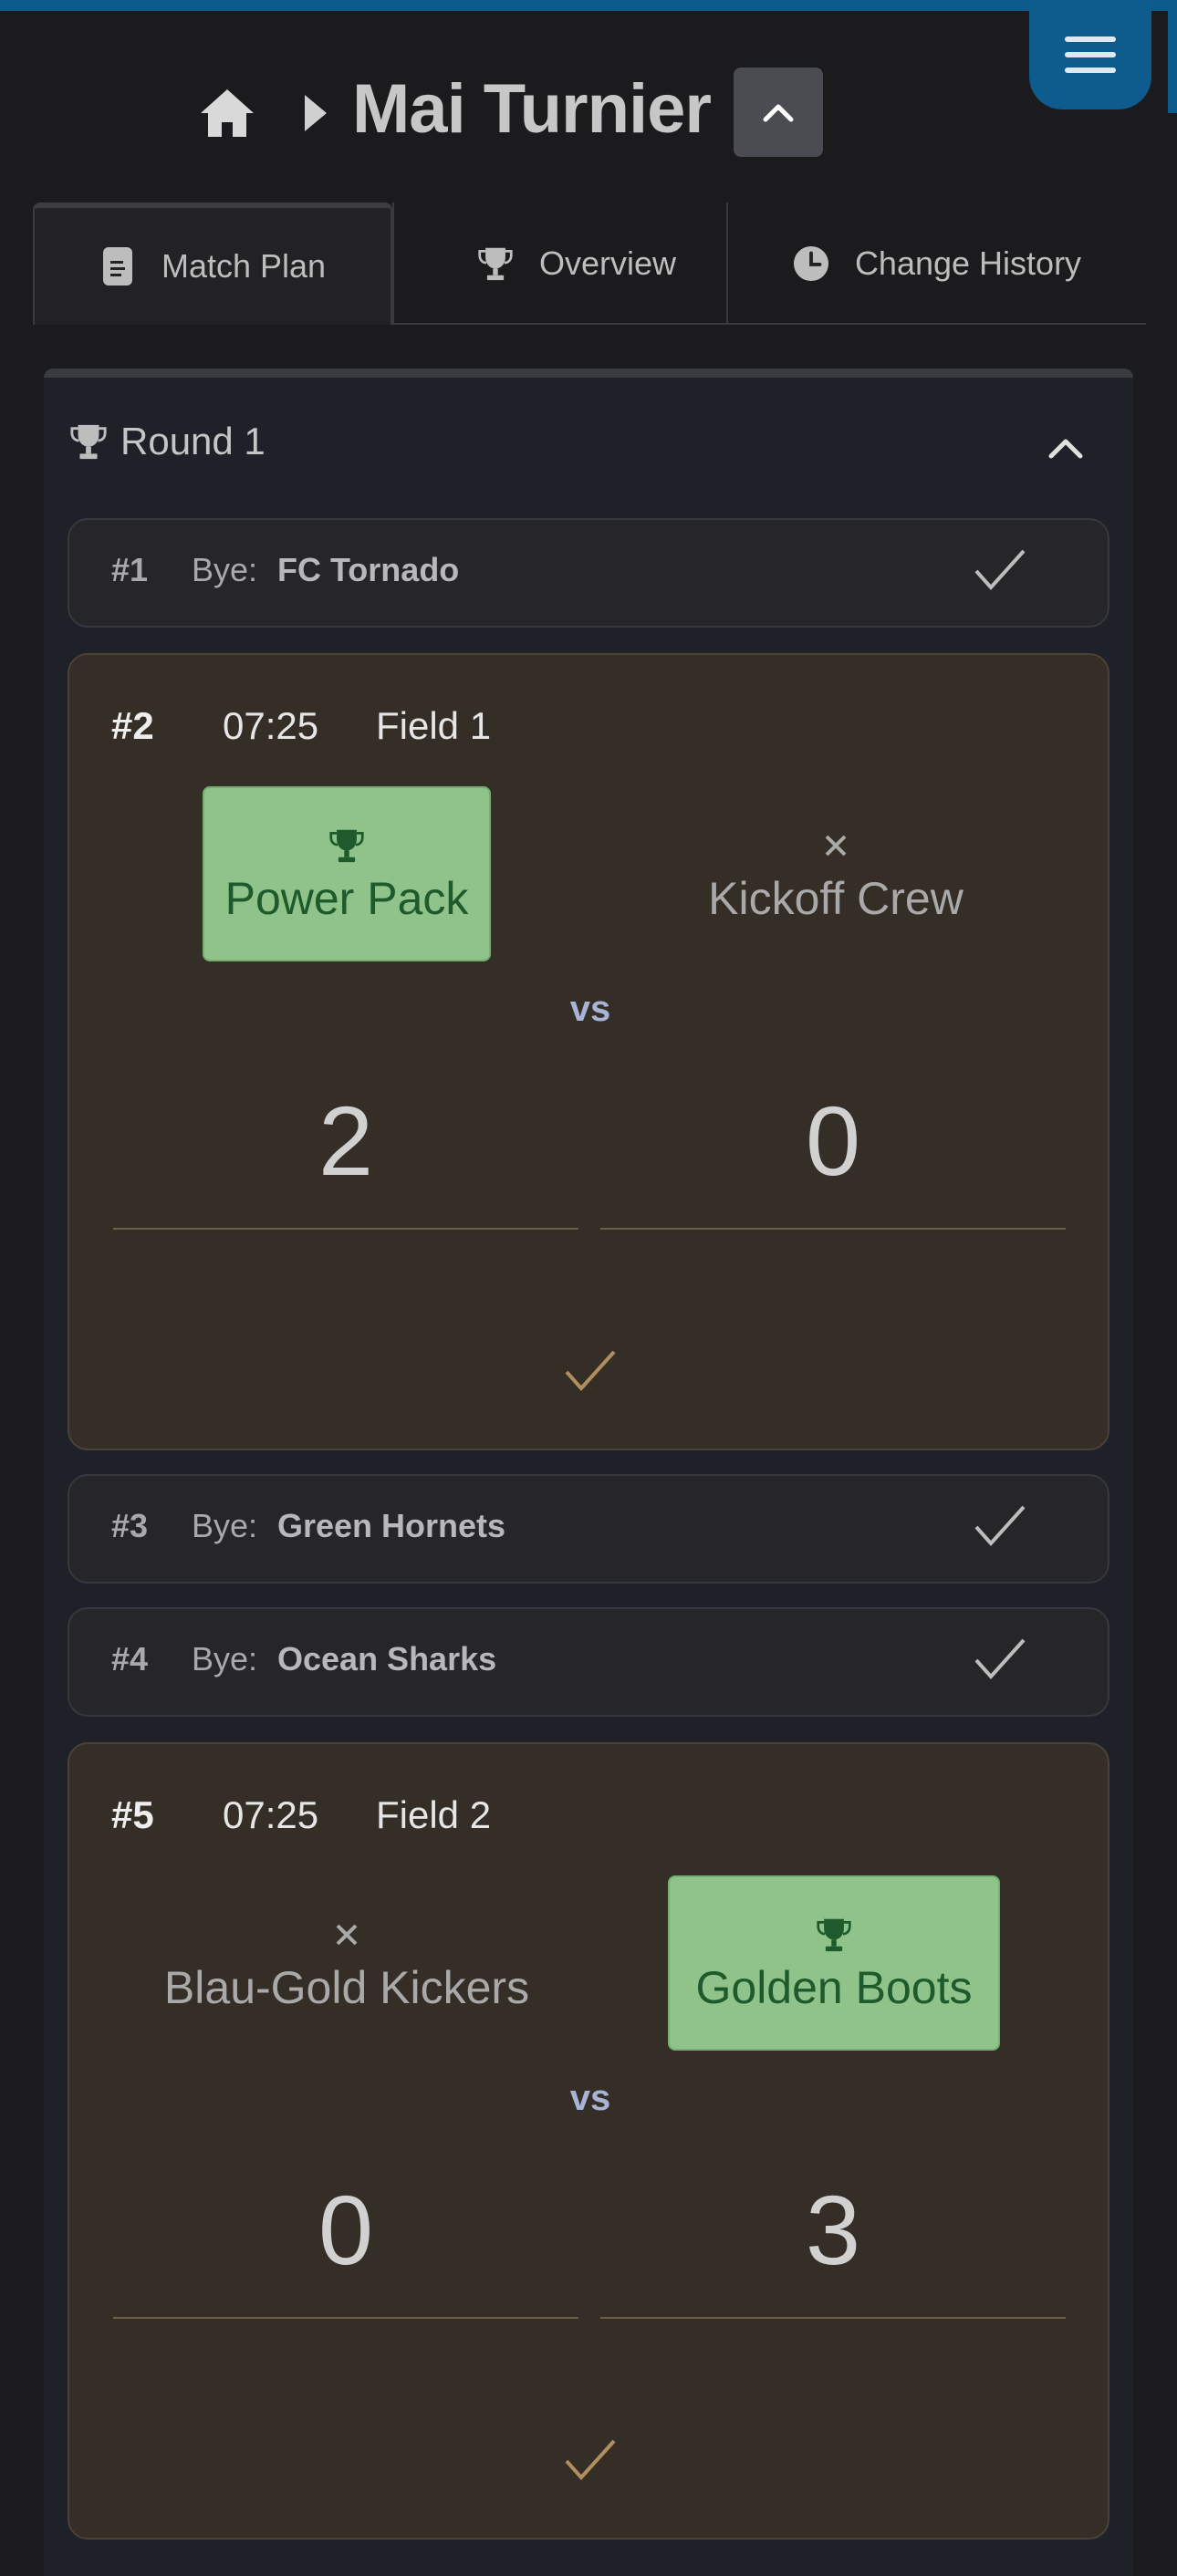 The image size is (1177, 2576). I want to click on bye-team-name: FC Tornado, so click(369, 569).